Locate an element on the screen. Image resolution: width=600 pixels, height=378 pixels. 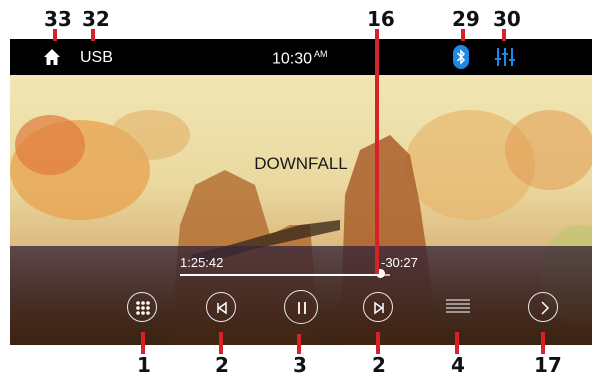
list-icon is located at coordinates (458, 306).